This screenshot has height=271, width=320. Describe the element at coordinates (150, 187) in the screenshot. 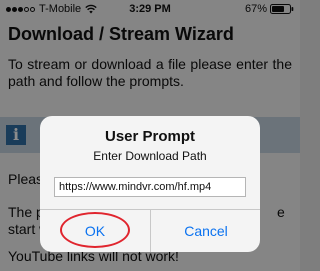

I see `download-path-input` at that location.